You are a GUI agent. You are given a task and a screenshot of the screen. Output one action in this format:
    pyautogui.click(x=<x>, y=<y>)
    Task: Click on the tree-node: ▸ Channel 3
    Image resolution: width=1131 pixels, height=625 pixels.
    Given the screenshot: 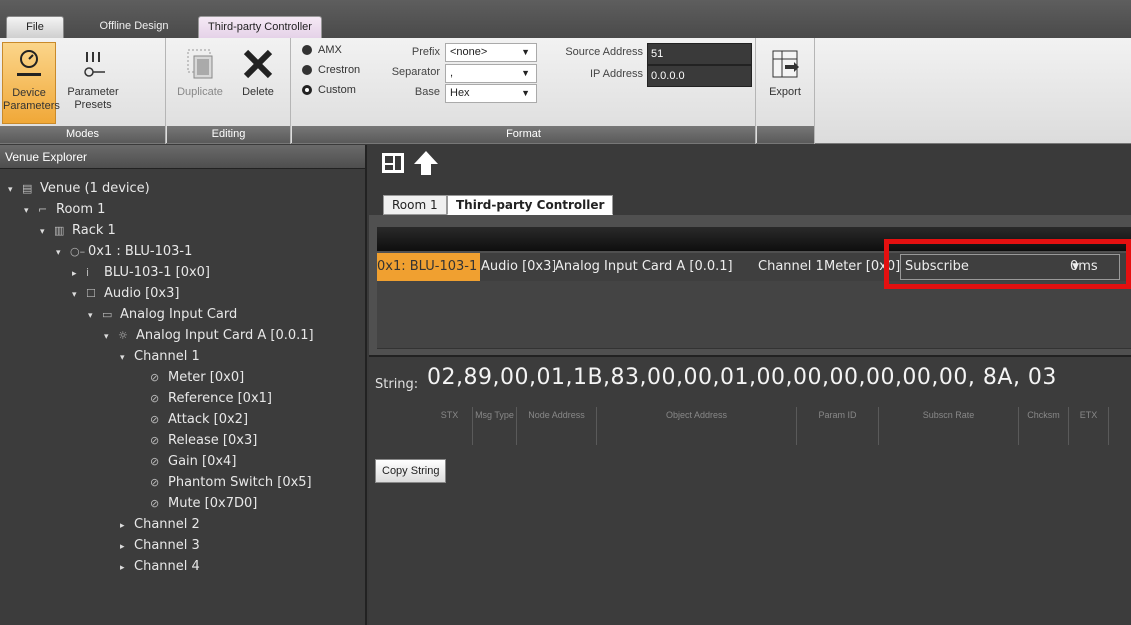 What is the action you would take?
    pyautogui.click(x=182, y=546)
    